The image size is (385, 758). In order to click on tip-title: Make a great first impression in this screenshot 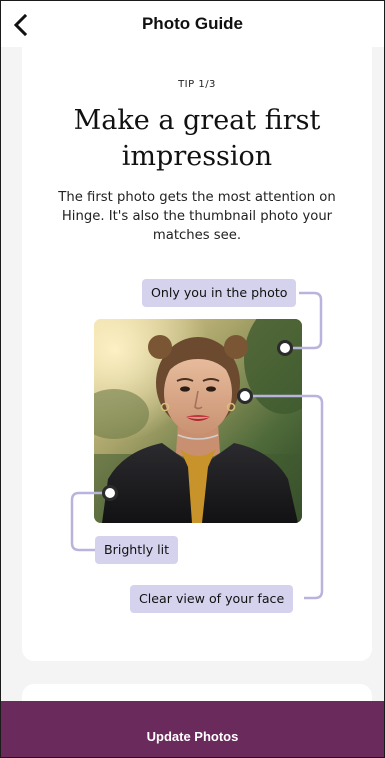, I will do `click(197, 138)`.